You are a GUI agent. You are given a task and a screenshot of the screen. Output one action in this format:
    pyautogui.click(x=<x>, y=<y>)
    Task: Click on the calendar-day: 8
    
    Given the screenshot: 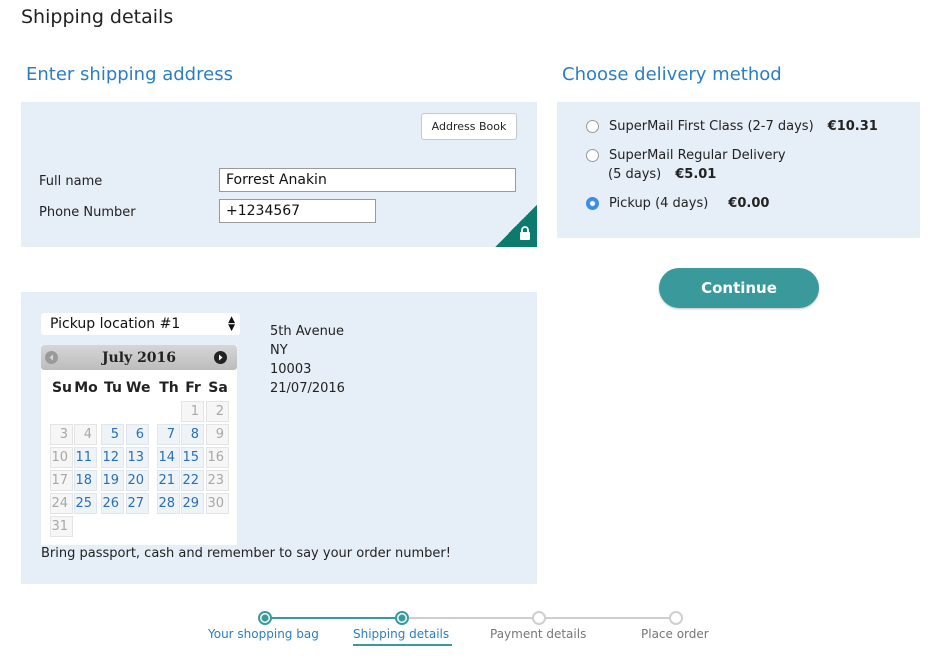 What is the action you would take?
    pyautogui.click(x=192, y=434)
    